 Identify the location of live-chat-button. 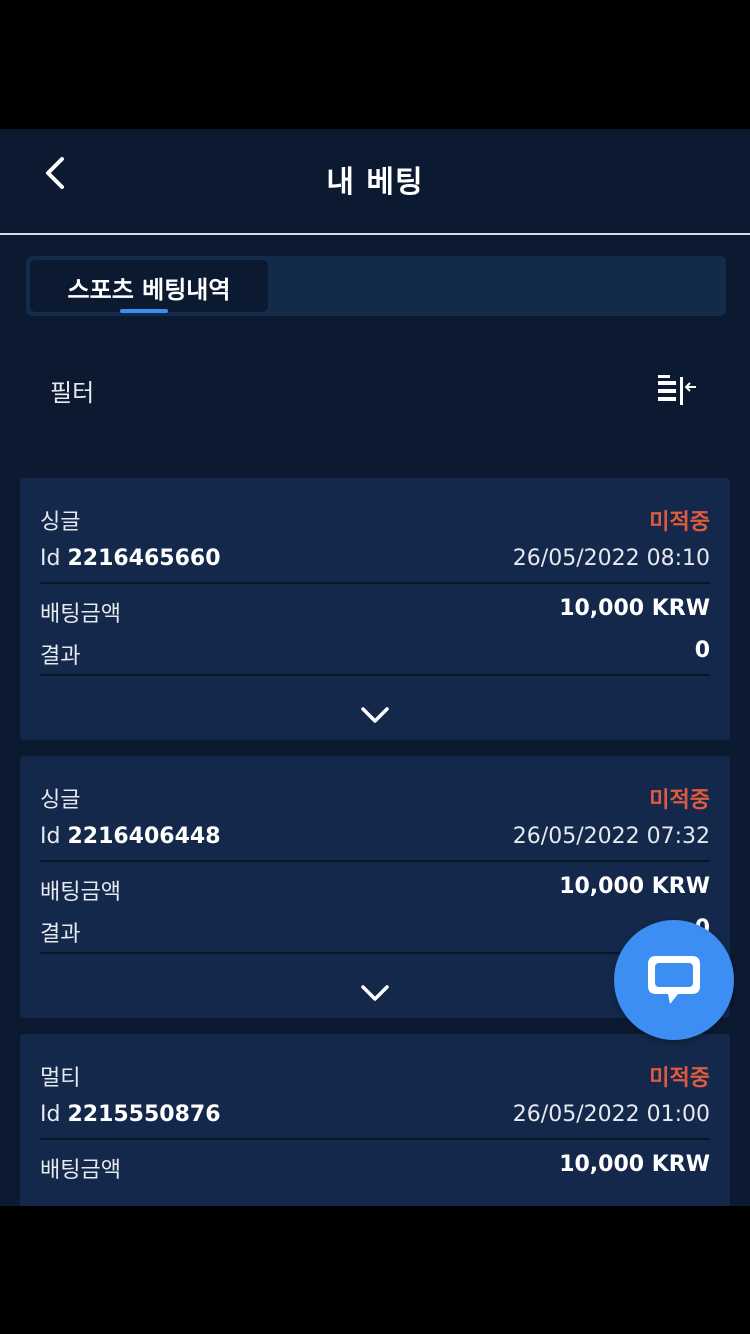
(674, 980).